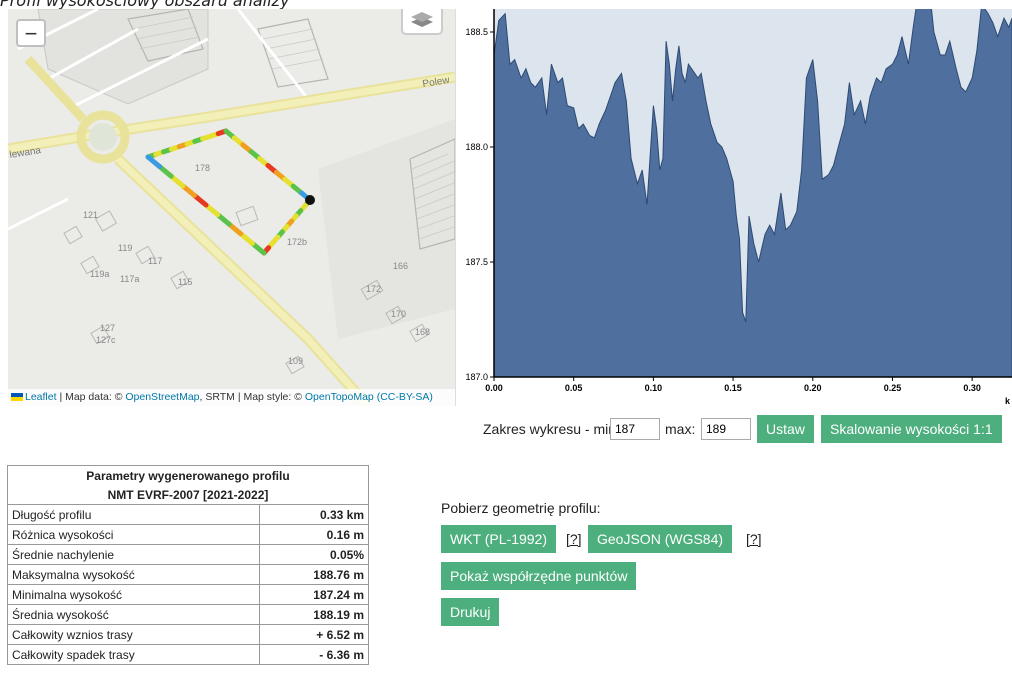 The width and height of the screenshot is (1012, 684). Describe the element at coordinates (733, 388) in the screenshot. I see `x-tick-label: 0.15` at that location.